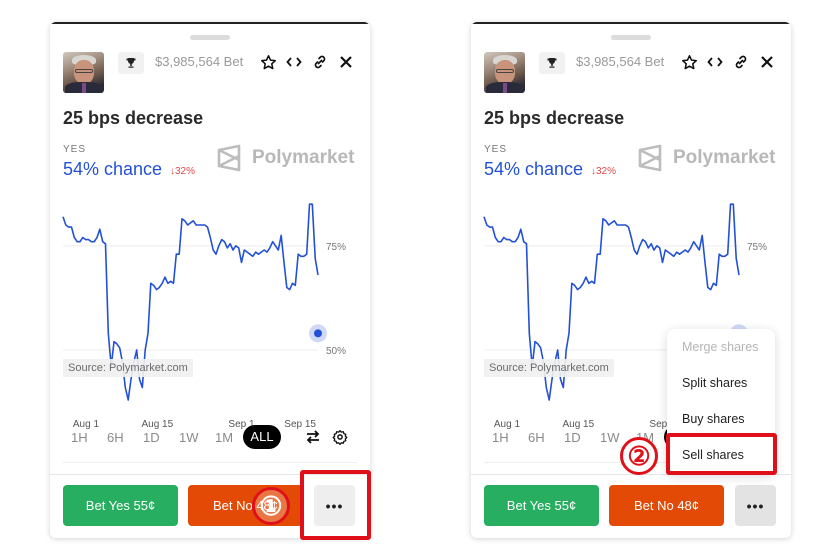 The height and width of the screenshot is (560, 840). I want to click on bet-no-button: Bet No 48¢, so click(666, 505).